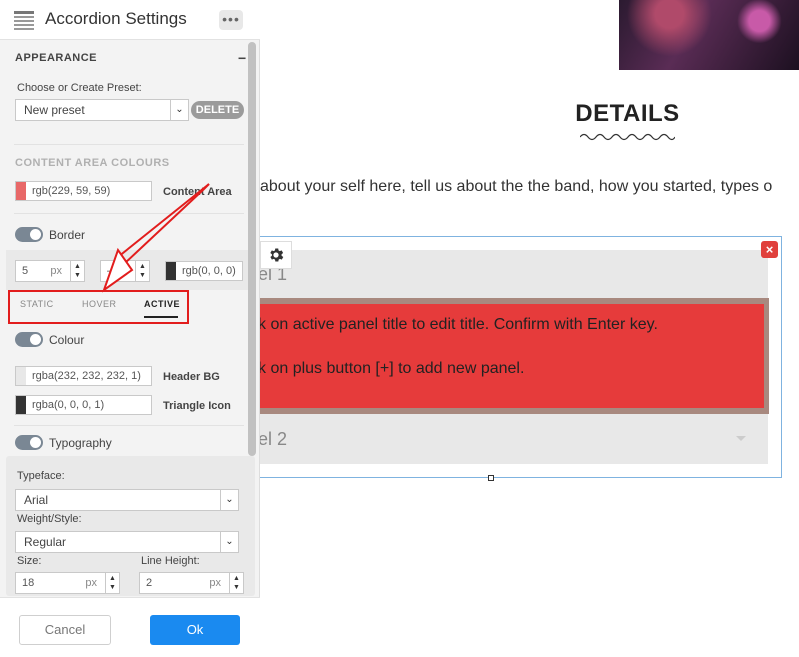 This screenshot has height=657, width=799. Describe the element at coordinates (170, 561) in the screenshot. I see `line-height-label: Line Height:` at that location.